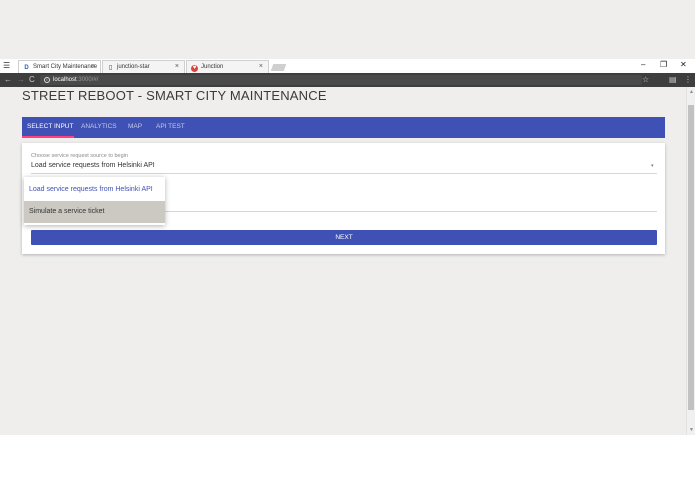  Describe the element at coordinates (32, 80) in the screenshot. I see `reload-icon: C` at that location.